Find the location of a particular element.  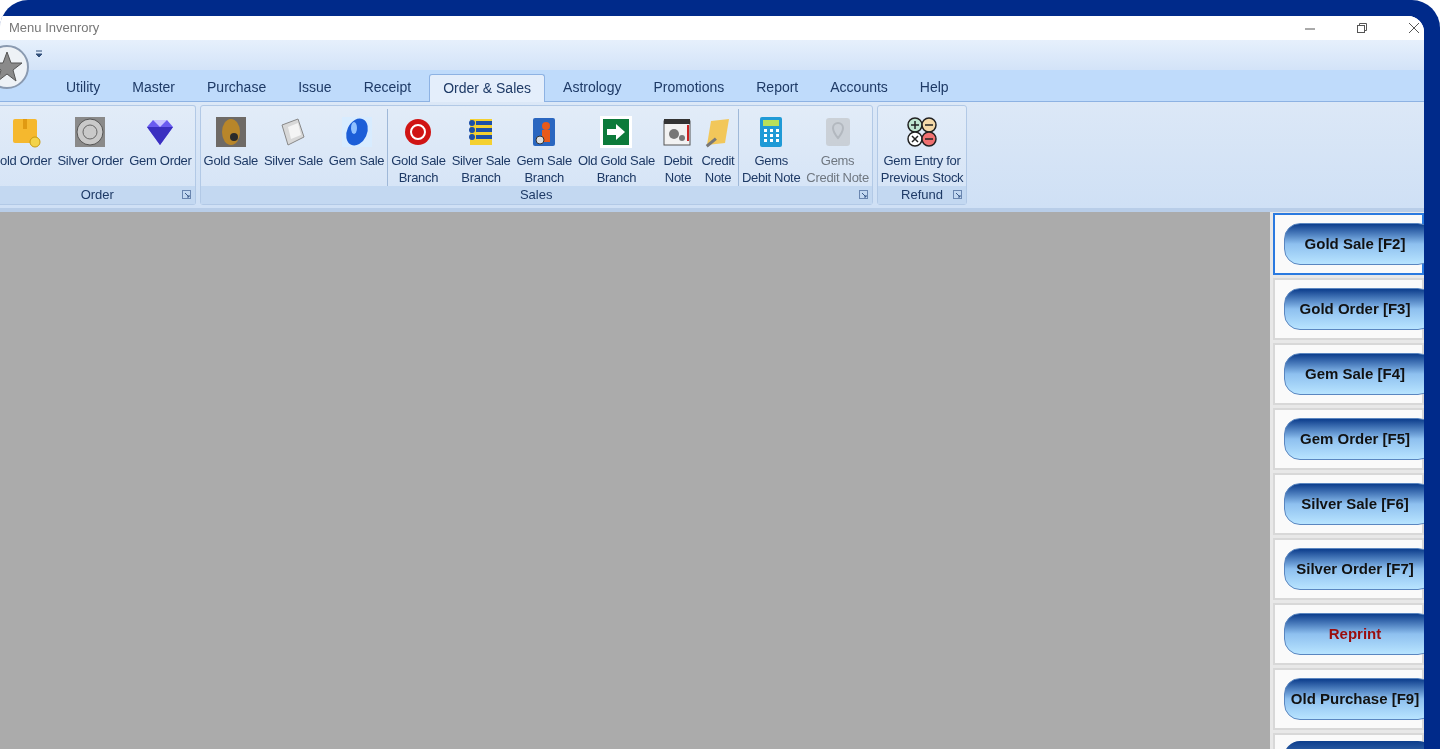

ribbon-button: Debit Note is located at coordinates (677, 147).